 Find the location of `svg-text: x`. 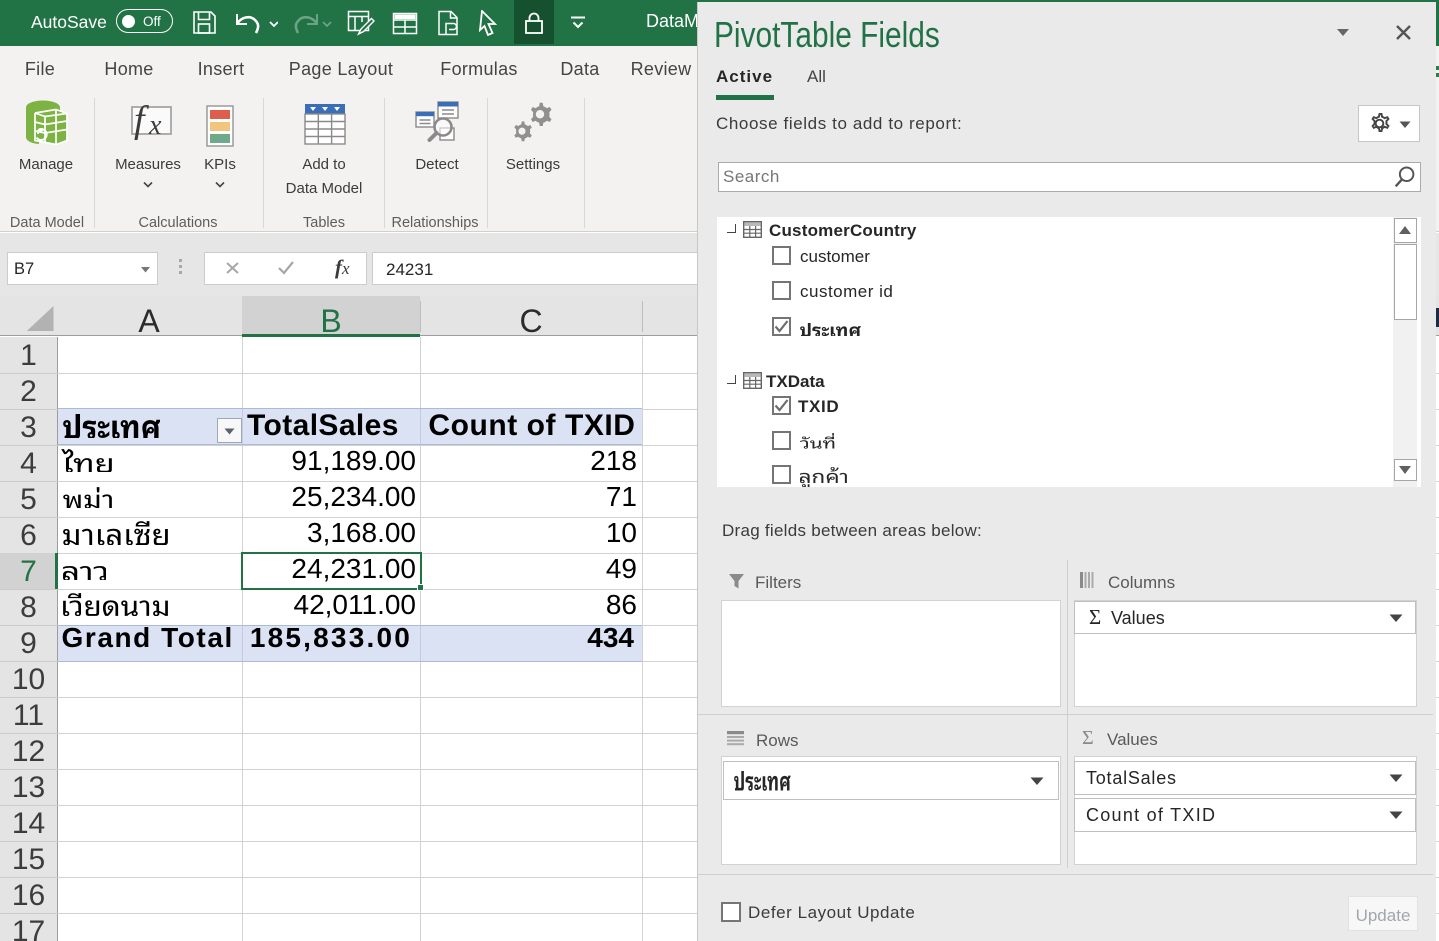

svg-text: x is located at coordinates (155, 125).